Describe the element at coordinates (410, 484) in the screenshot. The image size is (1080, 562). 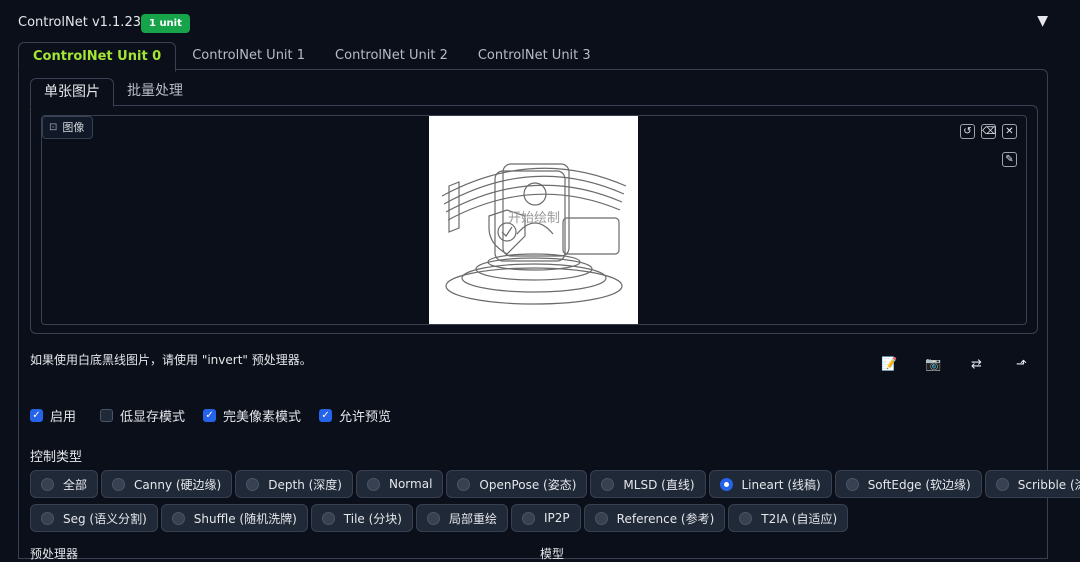
I see `radio-label: Normal` at that location.